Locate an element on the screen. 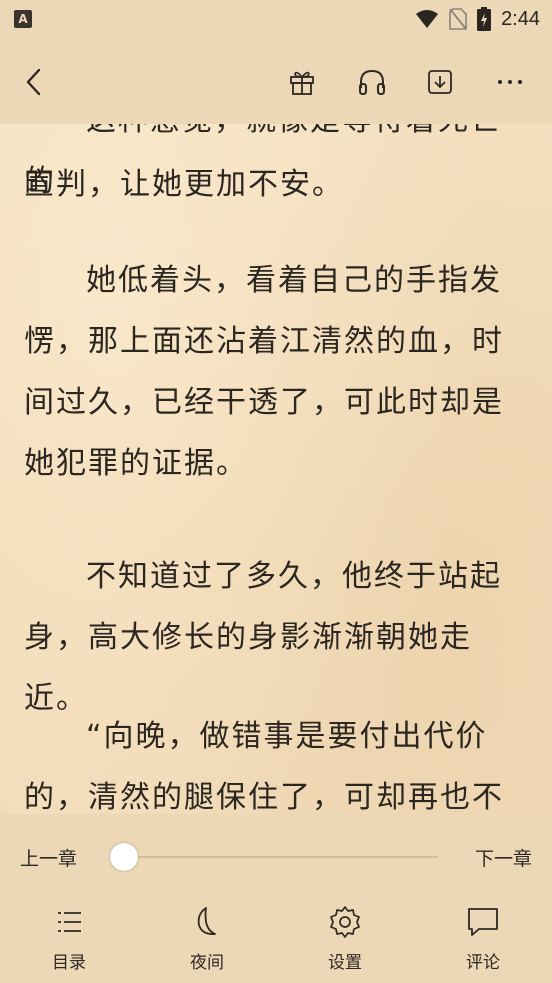 The width and height of the screenshot is (552, 983). gift-button is located at coordinates (302, 82).